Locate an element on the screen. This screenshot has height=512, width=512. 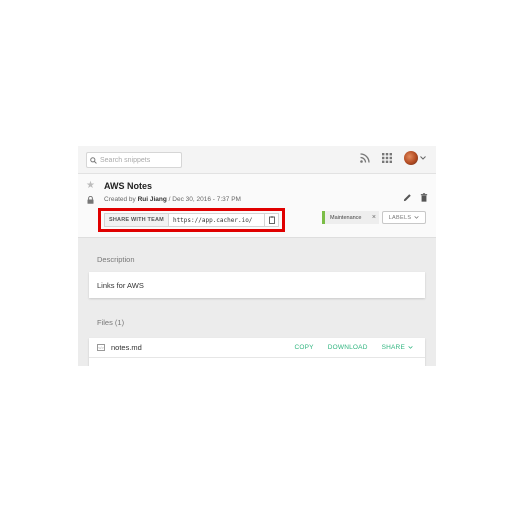
close-icon: × is located at coordinates (374, 217).